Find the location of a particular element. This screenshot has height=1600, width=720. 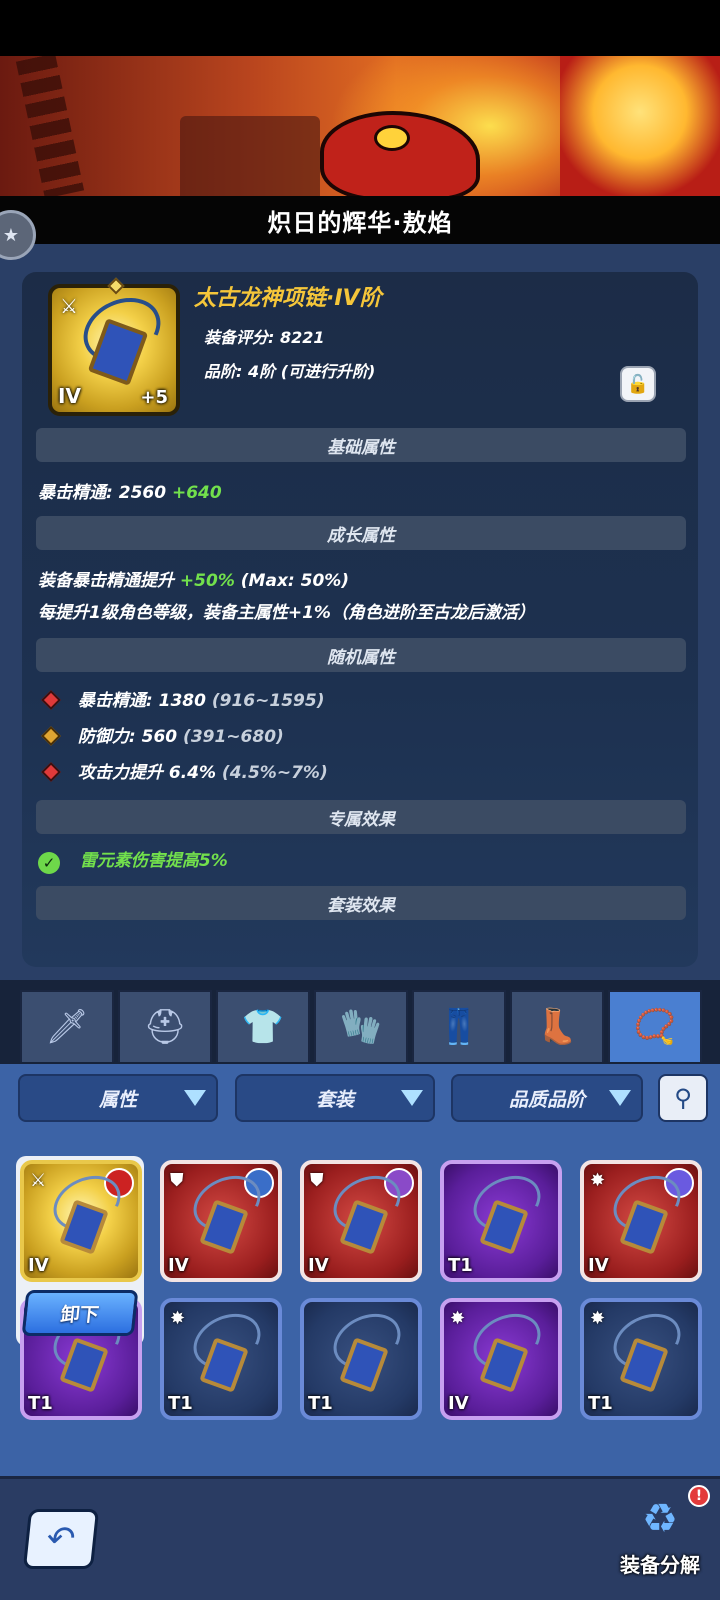

tab-boots: 👢 is located at coordinates (557, 1026).